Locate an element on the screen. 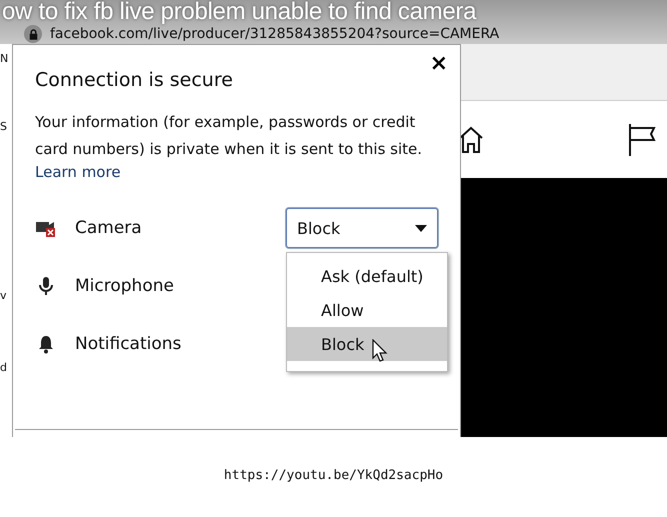 The height and width of the screenshot is (517, 667). blocked-camera-icon is located at coordinates (46, 228).